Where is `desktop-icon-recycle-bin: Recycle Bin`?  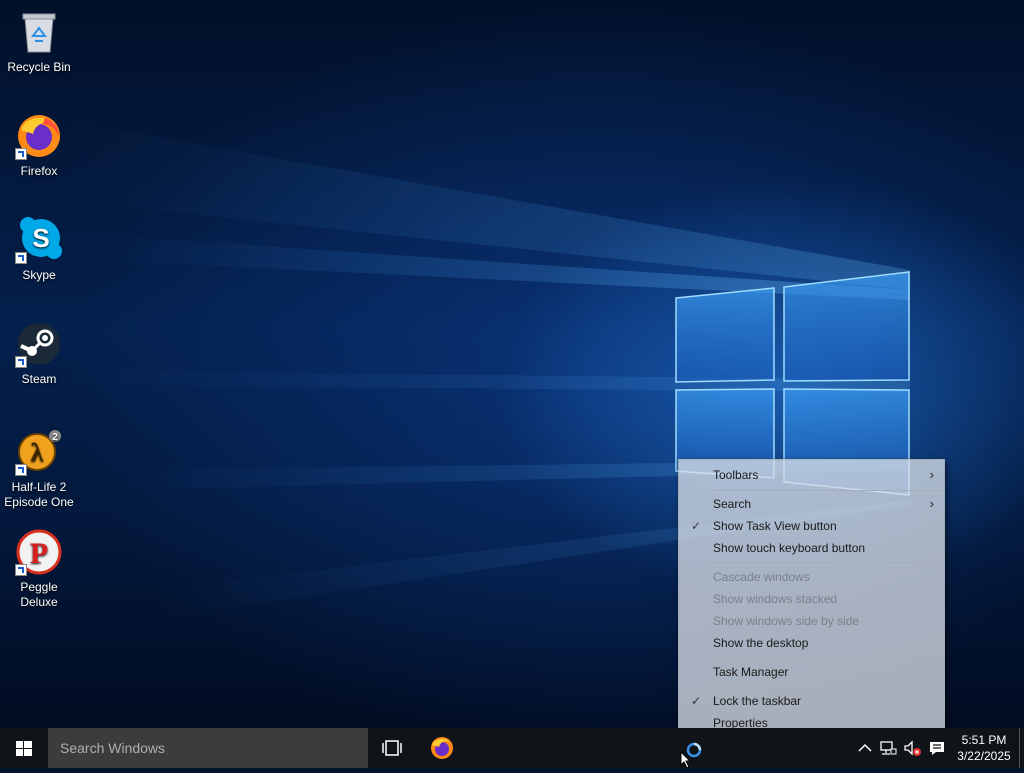 desktop-icon-recycle-bin: Recycle Bin is located at coordinates (39, 41).